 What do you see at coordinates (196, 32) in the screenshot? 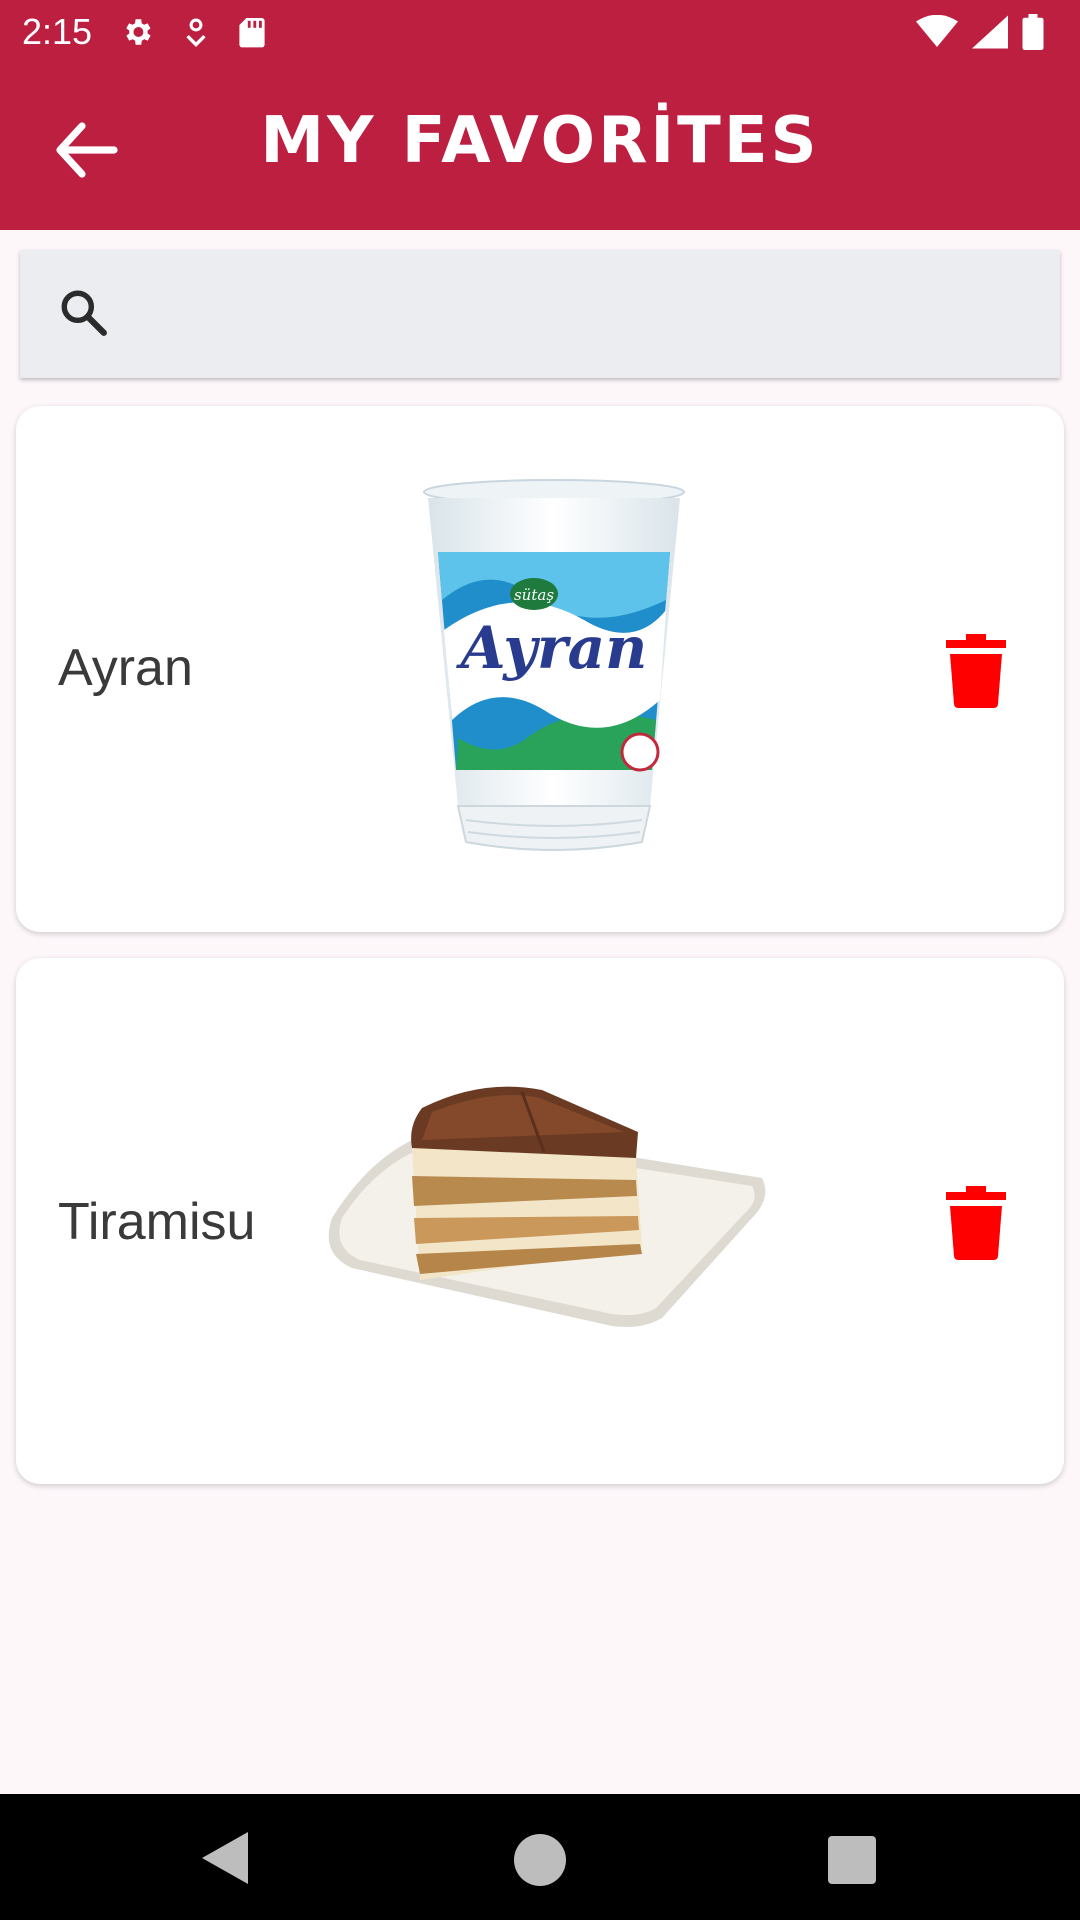
I see `location-icon` at bounding box center [196, 32].